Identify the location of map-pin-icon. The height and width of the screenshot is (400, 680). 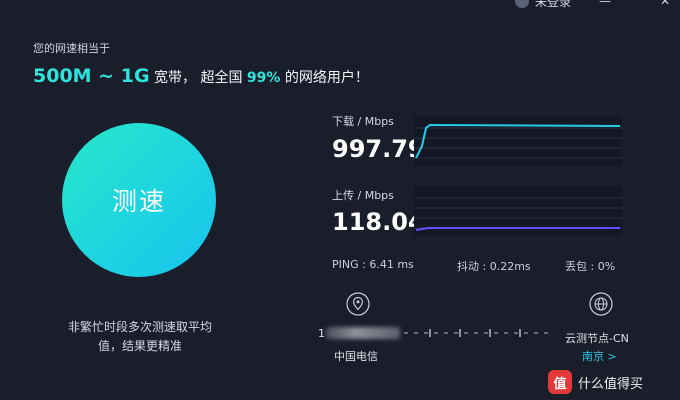
(358, 304).